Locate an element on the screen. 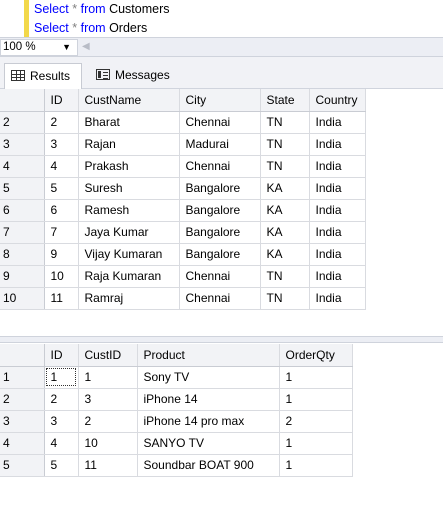 The image size is (443, 510). table-cell: Suresh is located at coordinates (129, 188).